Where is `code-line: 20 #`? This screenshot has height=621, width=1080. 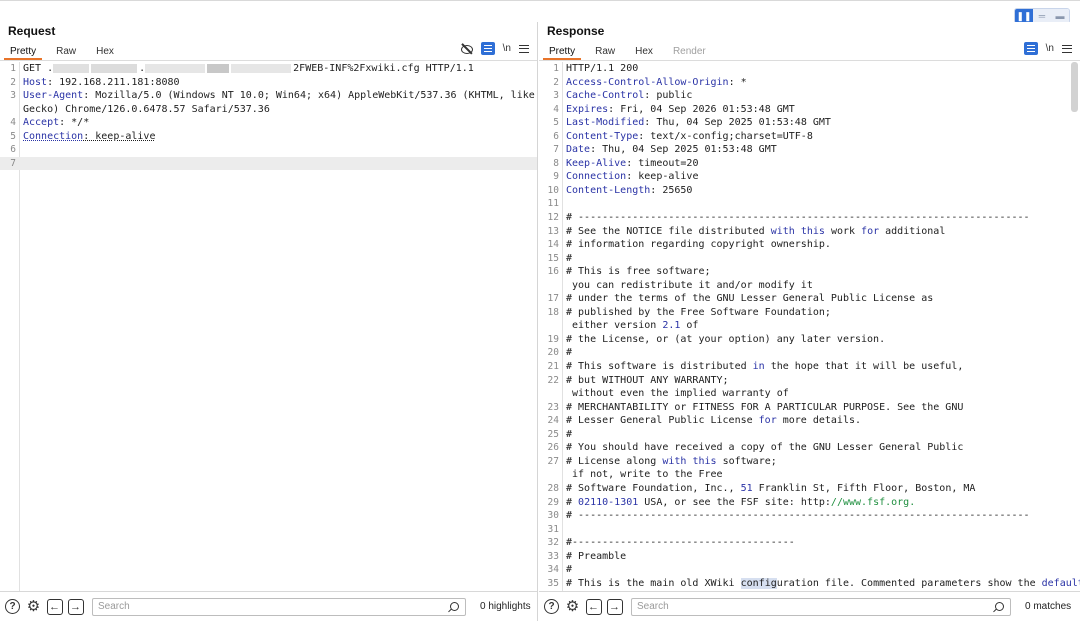
code-line: 20 # is located at coordinates (809, 353).